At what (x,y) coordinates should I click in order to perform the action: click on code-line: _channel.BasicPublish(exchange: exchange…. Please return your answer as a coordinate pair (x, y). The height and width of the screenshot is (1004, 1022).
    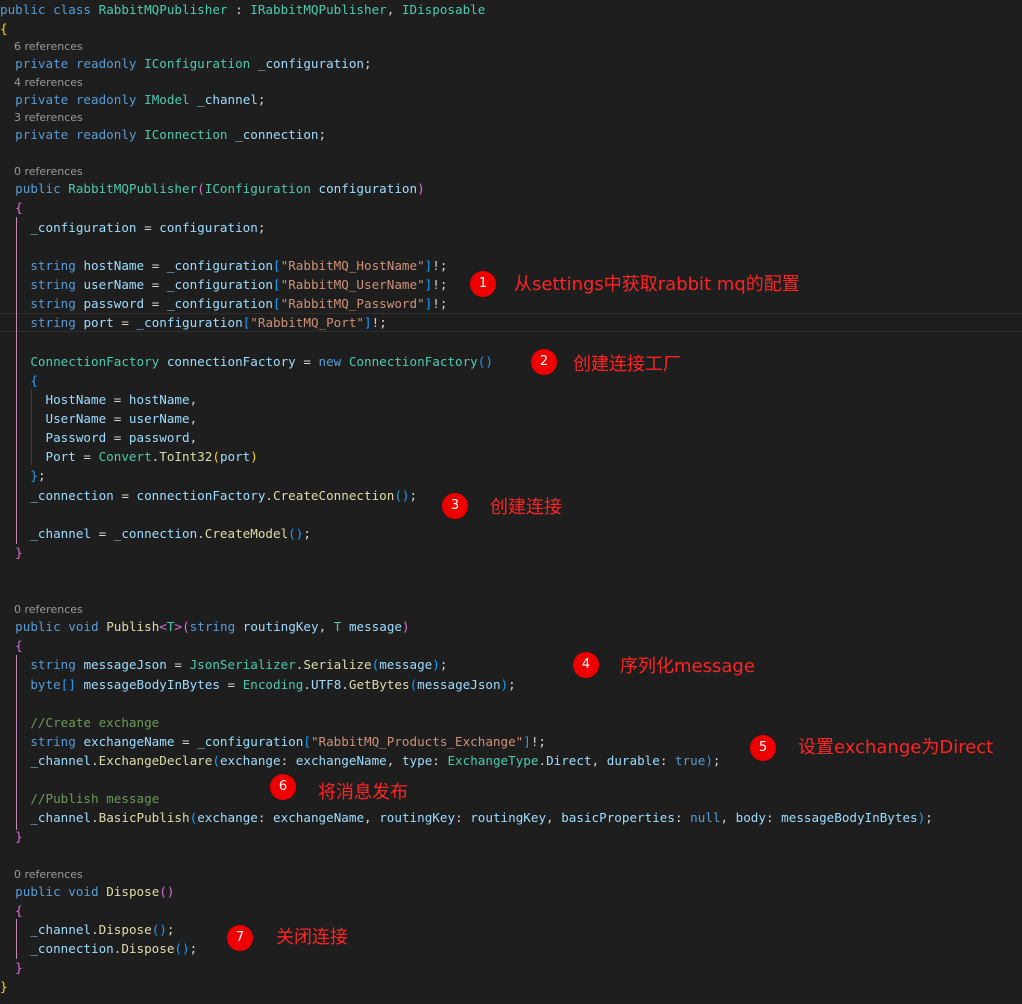
    Looking at the image, I should click on (466, 817).